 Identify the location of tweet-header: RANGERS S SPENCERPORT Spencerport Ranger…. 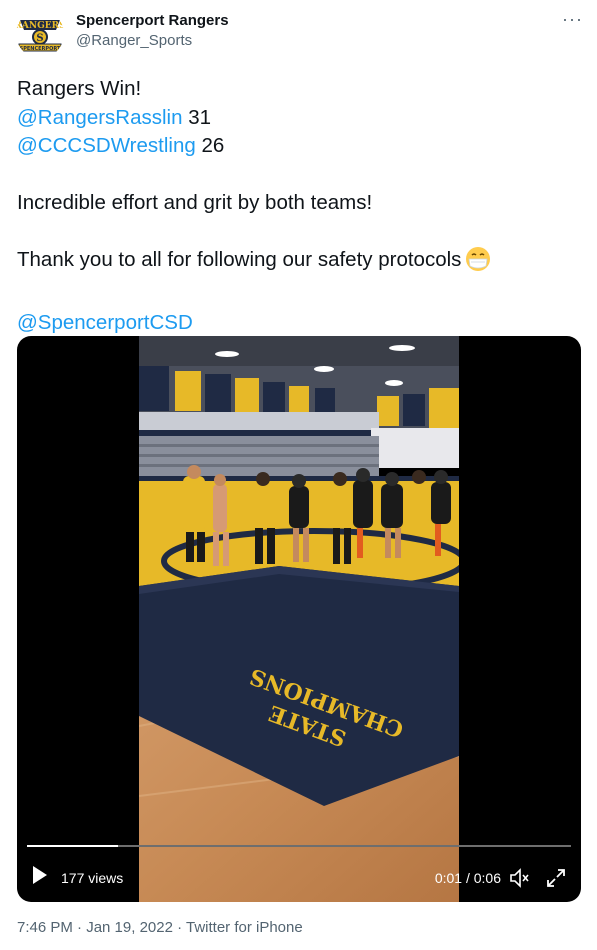
(299, 34).